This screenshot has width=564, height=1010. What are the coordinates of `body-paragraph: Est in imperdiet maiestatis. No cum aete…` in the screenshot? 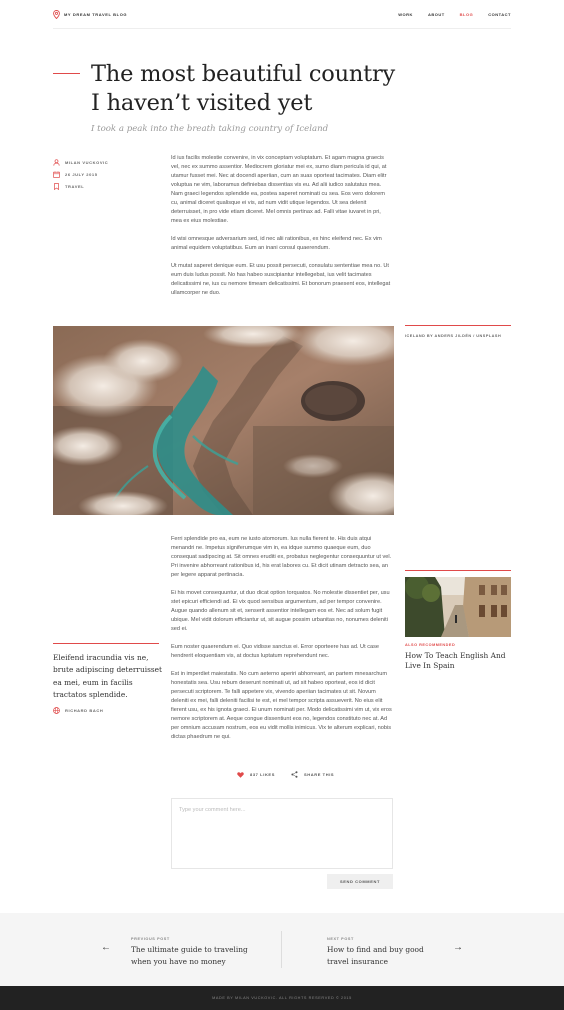 It's located at (281, 705).